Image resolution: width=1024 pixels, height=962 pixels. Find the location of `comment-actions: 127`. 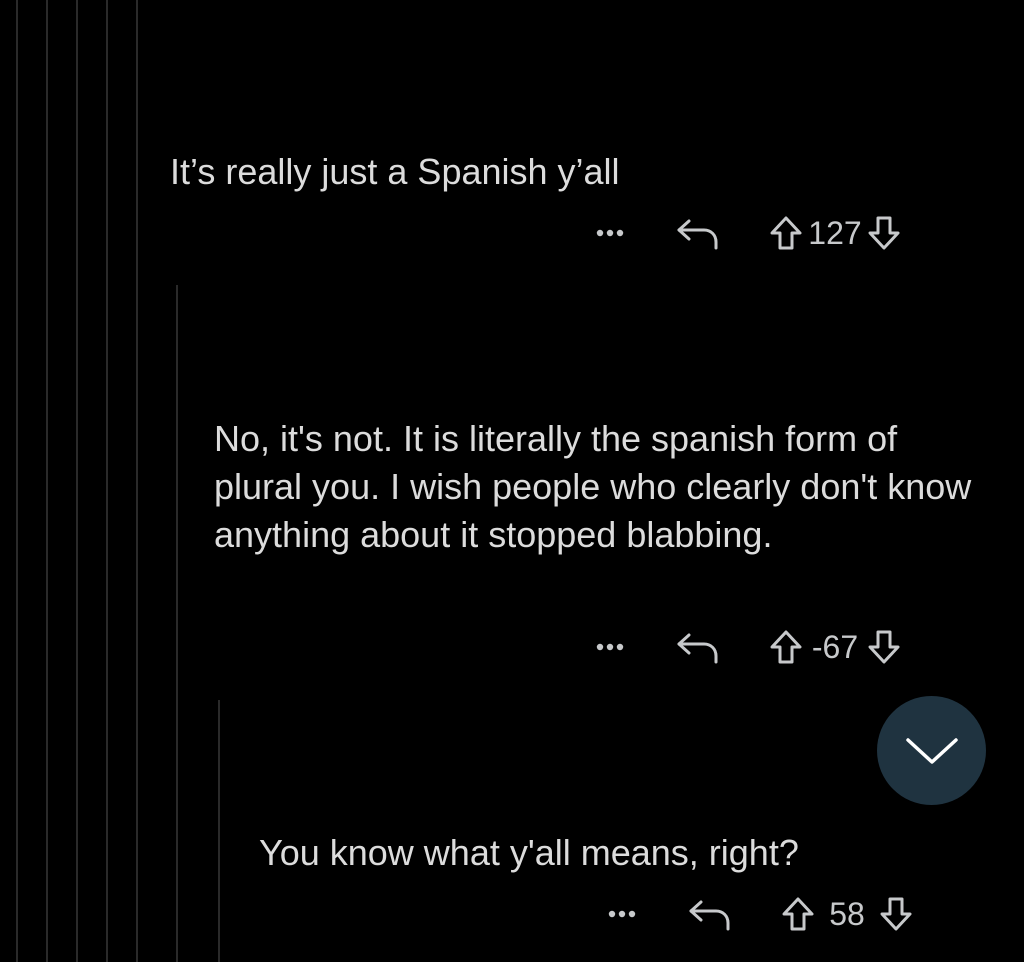

comment-actions: 127 is located at coordinates (747, 233).